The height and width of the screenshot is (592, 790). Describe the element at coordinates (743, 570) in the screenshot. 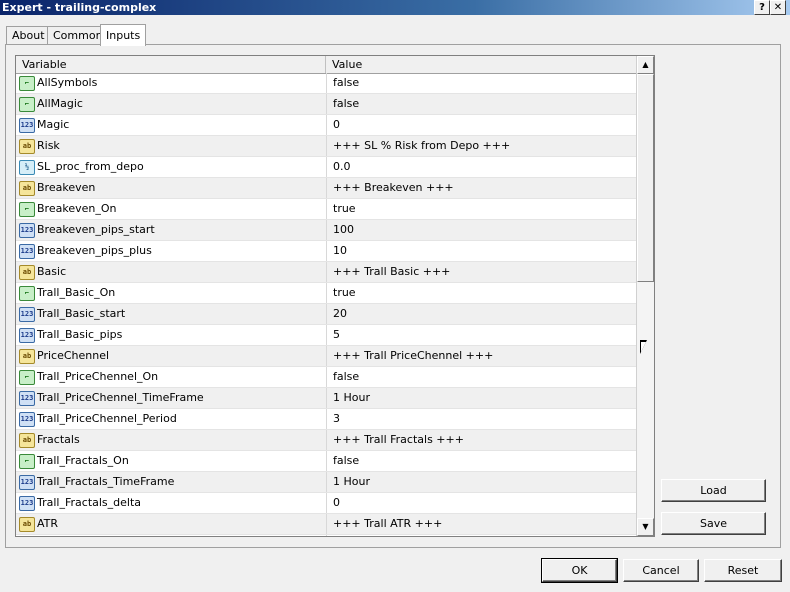

I see `reset-button: Reset` at that location.